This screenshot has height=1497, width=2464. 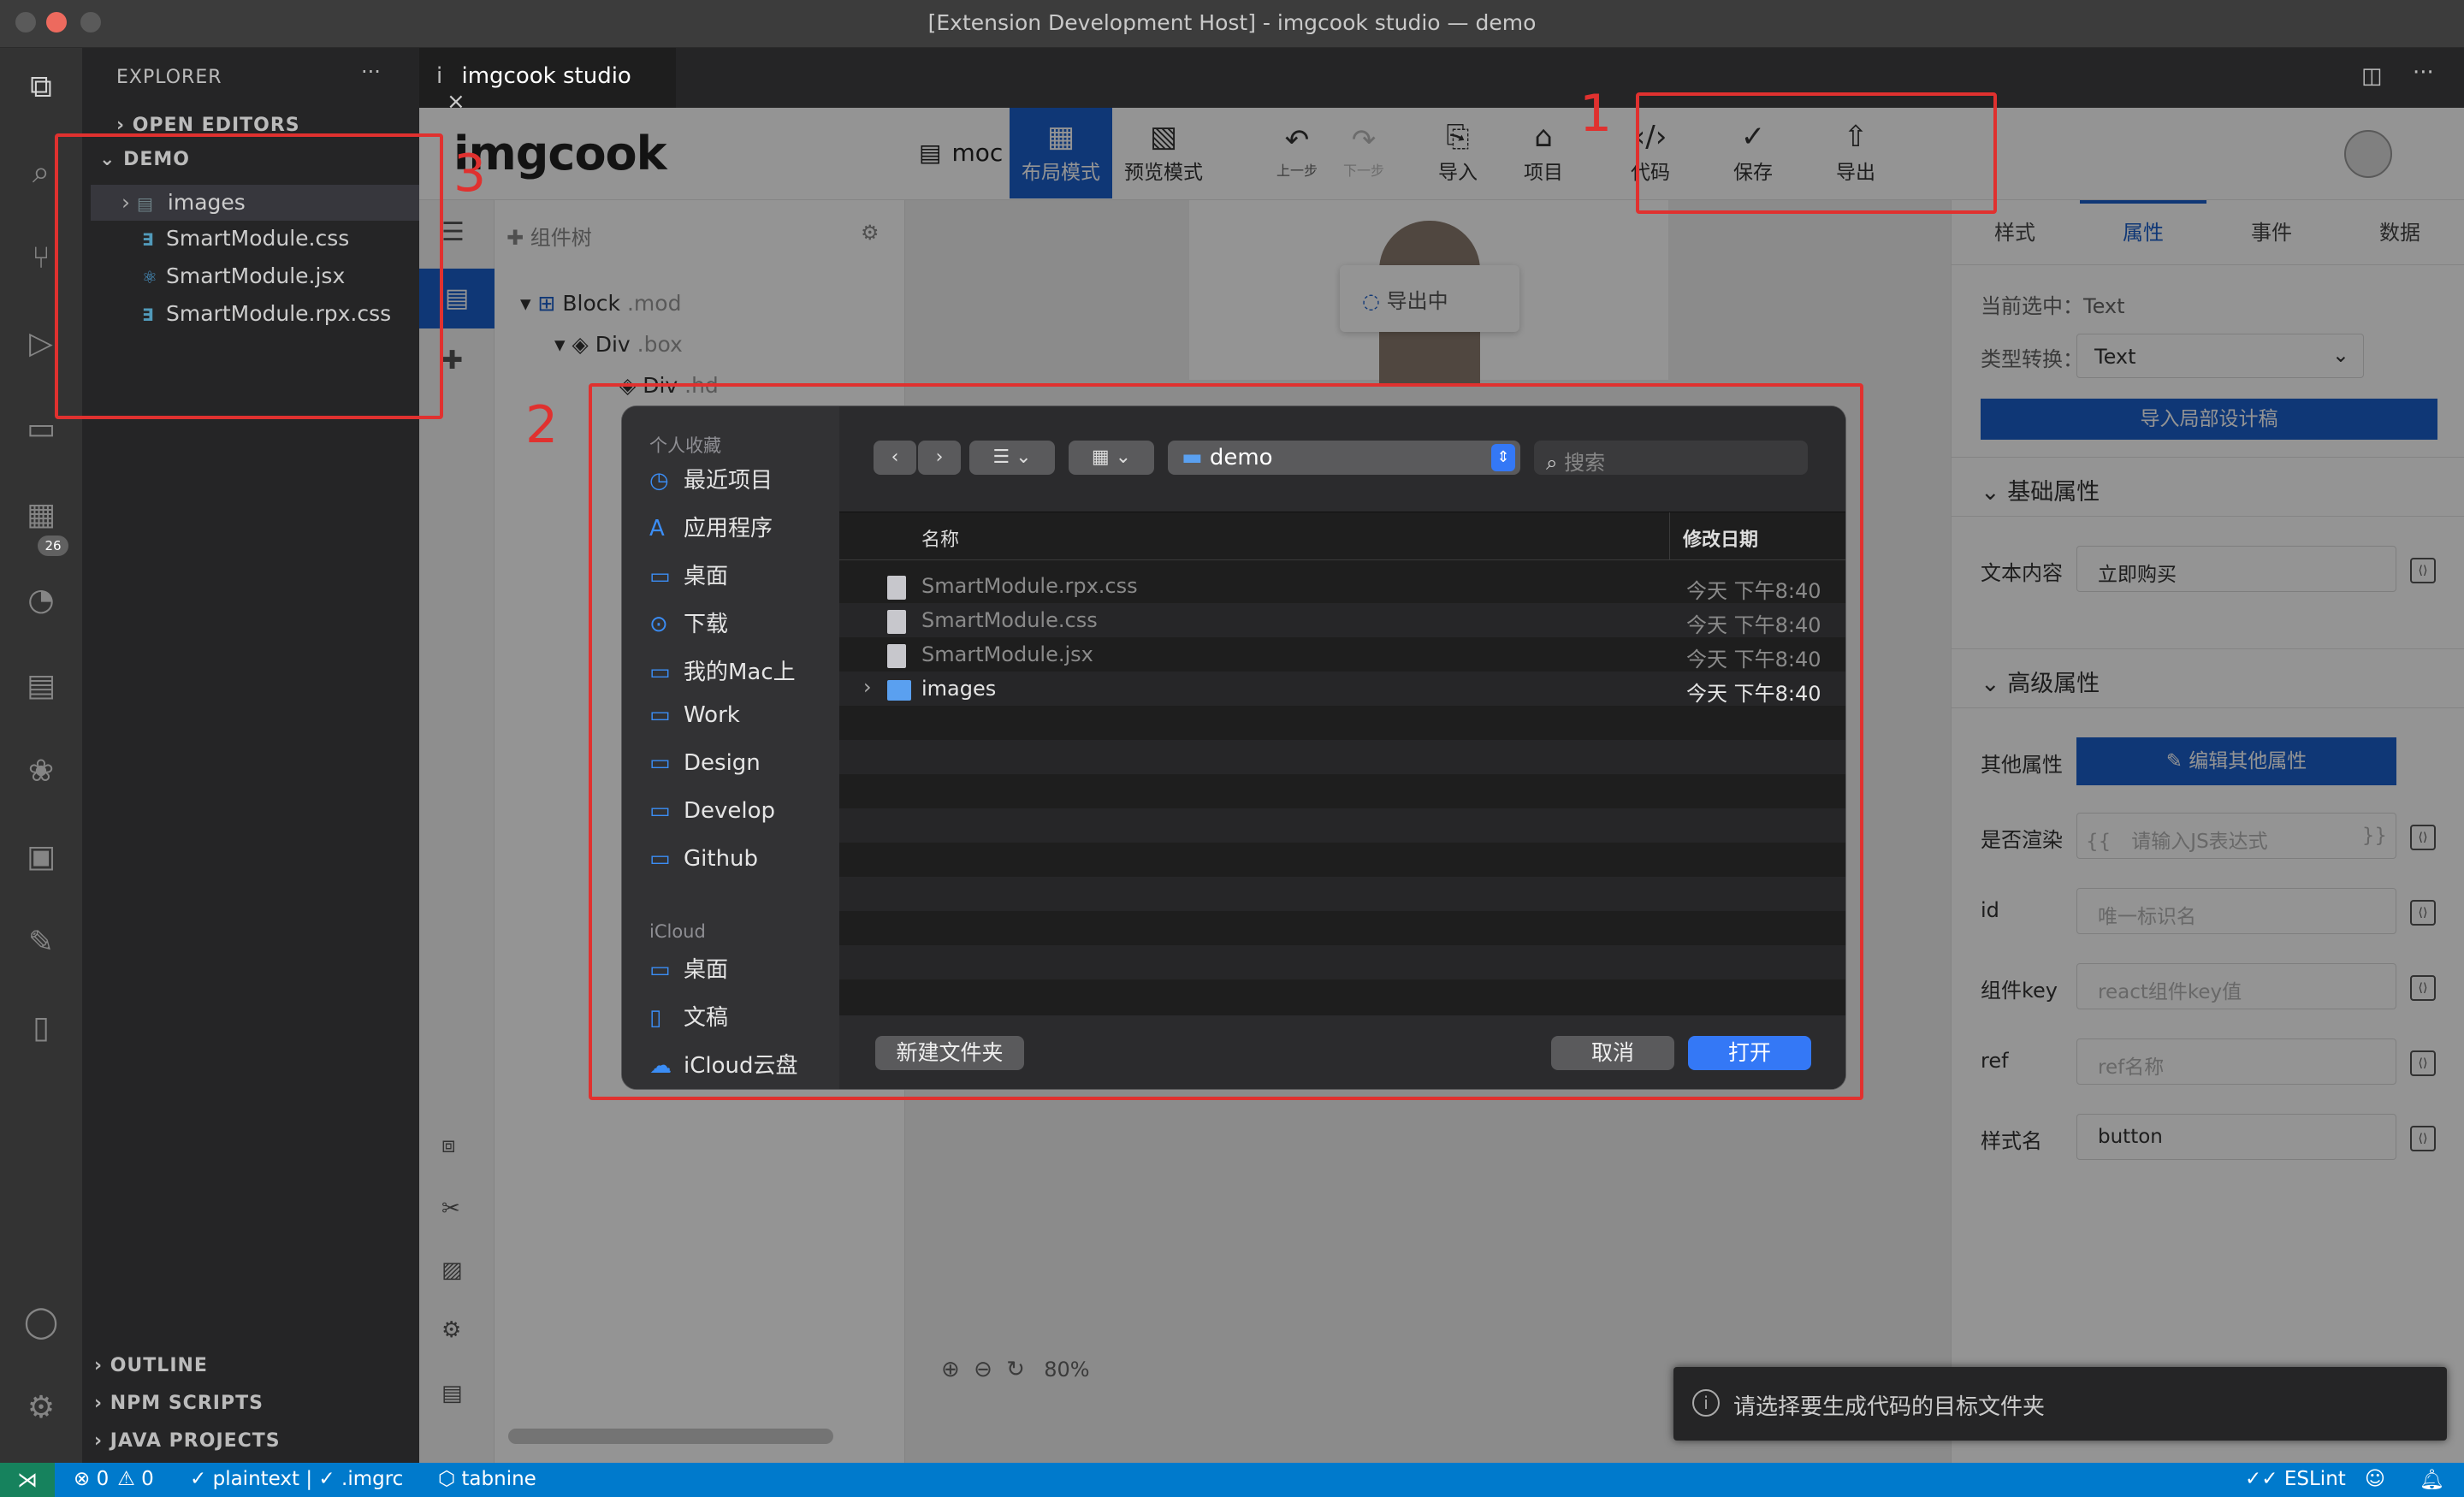 I want to click on docker-icon: ▤, so click(x=41, y=686).